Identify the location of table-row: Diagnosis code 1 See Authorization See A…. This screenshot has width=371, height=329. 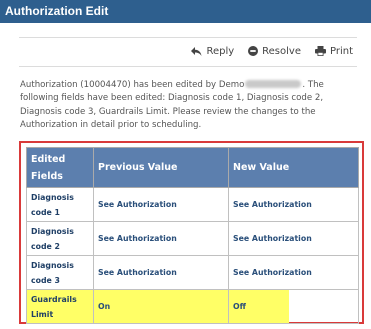
(192, 204).